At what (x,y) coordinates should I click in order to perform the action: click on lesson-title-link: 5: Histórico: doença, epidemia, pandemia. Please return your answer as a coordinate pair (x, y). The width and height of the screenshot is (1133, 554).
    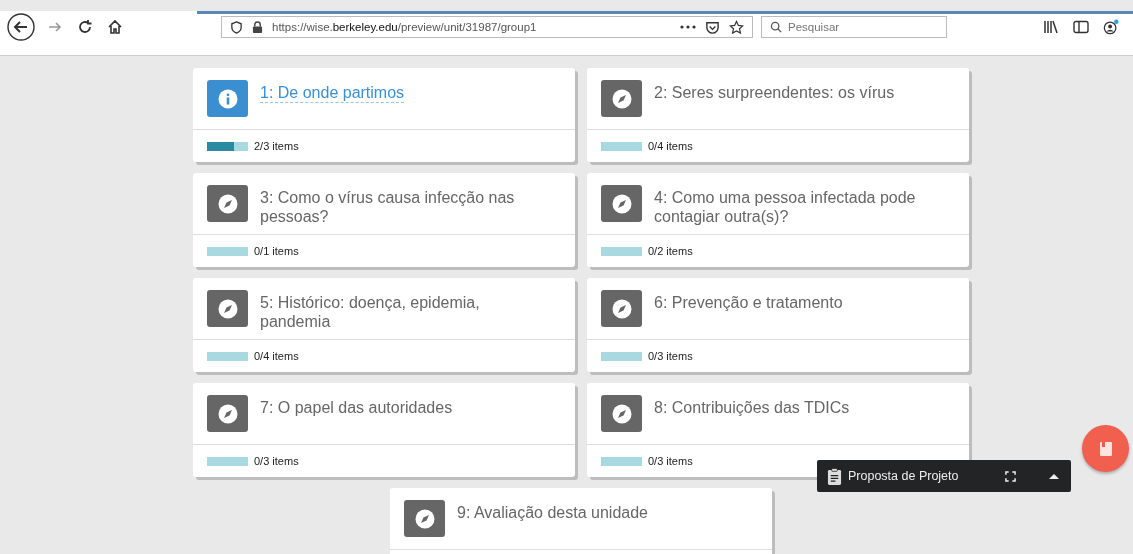
    Looking at the image, I should click on (402, 310).